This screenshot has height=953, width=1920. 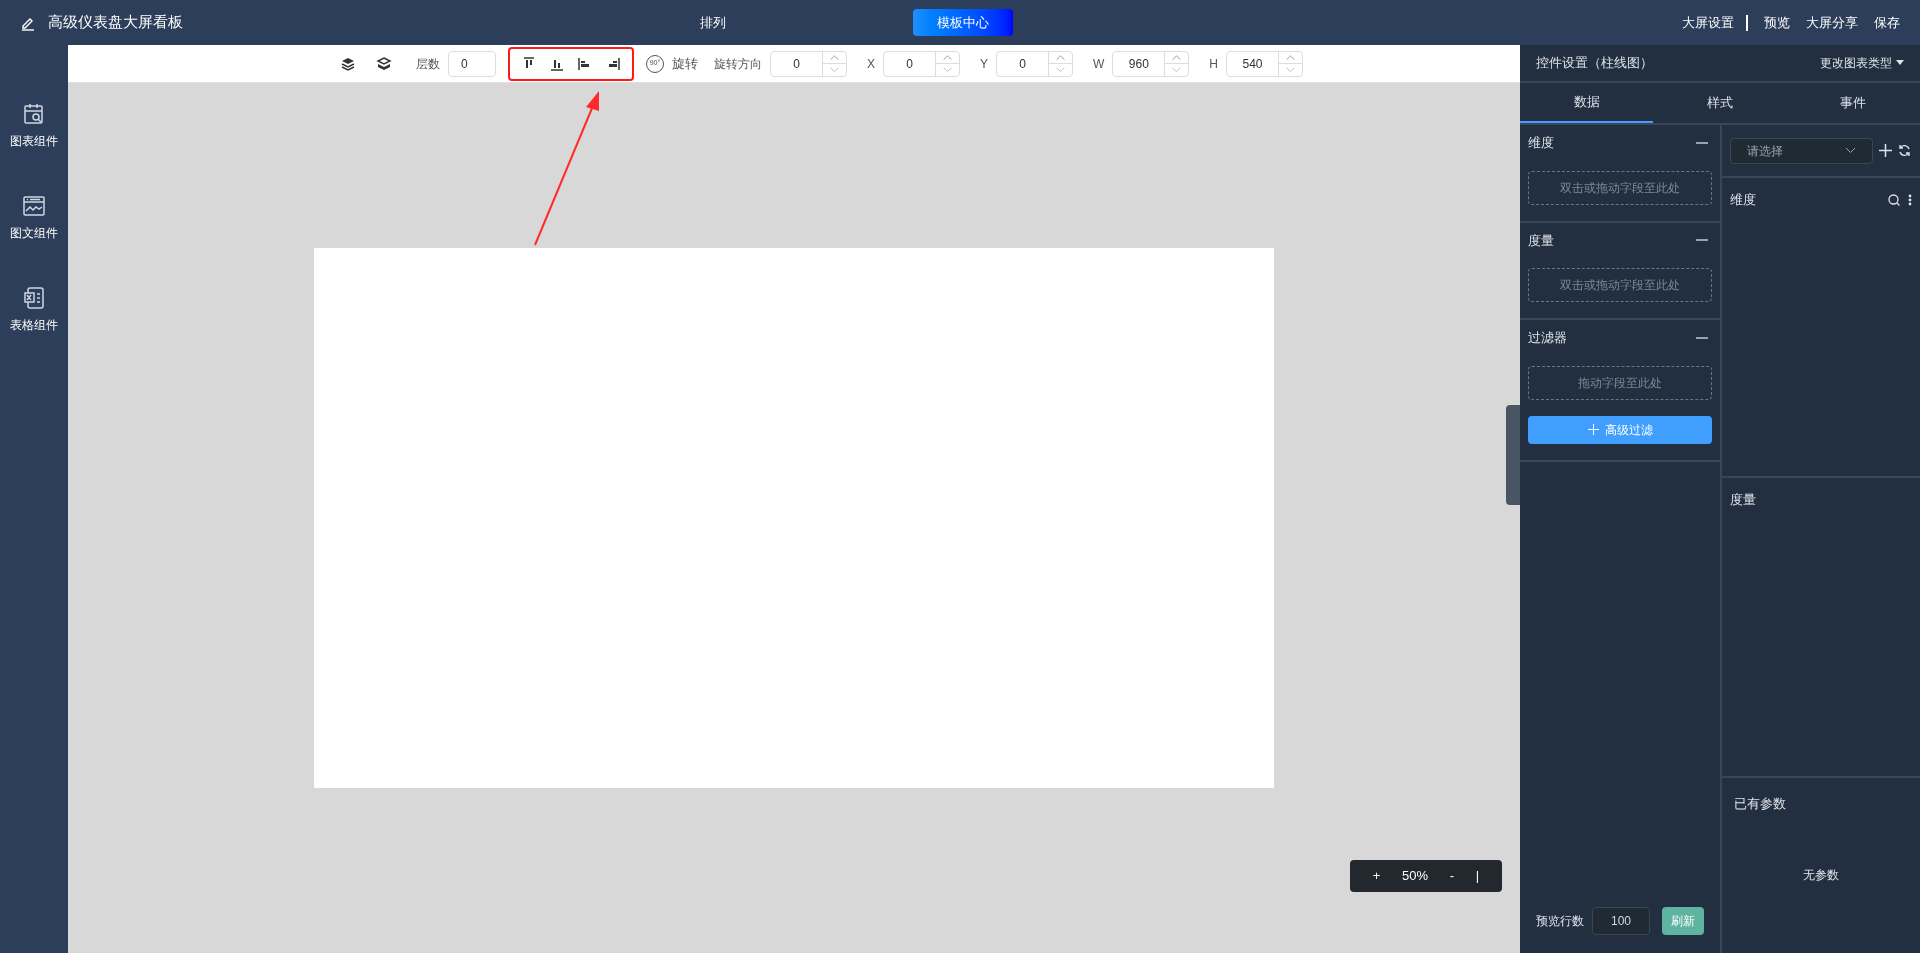 What do you see at coordinates (34, 298) in the screenshot?
I see `spreadsheet-icon` at bounding box center [34, 298].